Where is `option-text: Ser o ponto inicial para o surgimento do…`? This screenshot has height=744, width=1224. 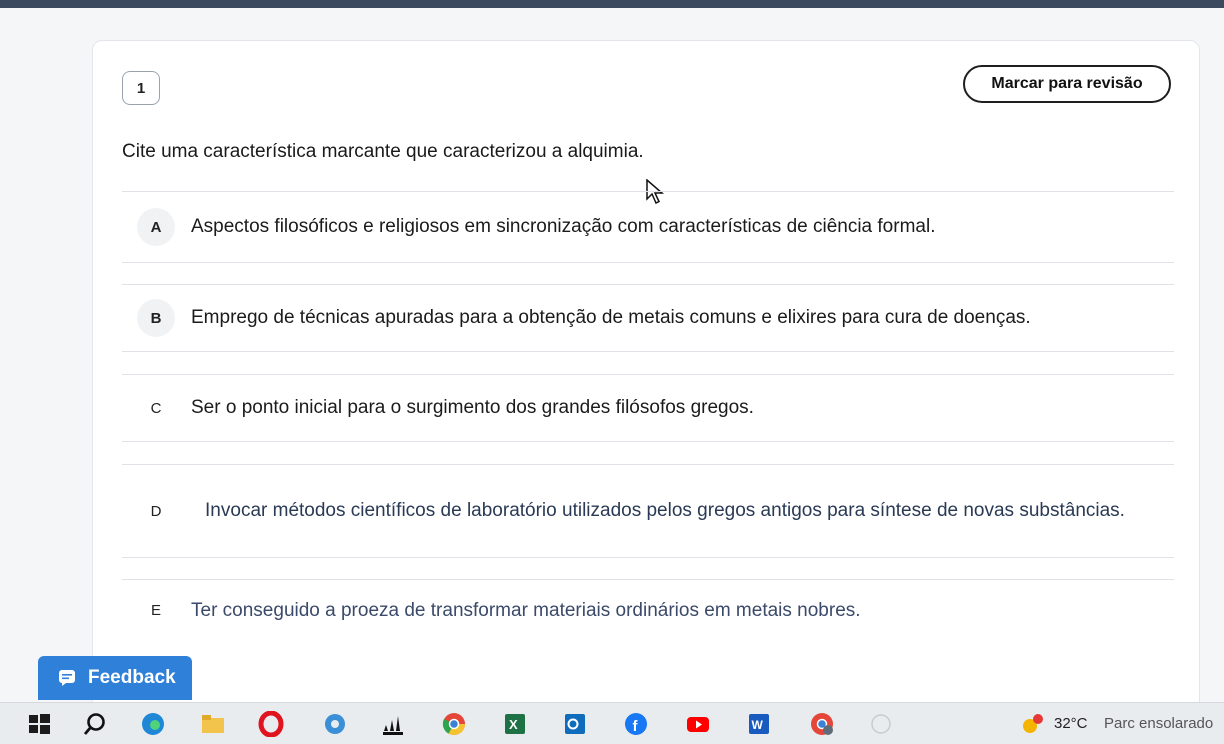
option-text: Ser o ponto inicial para o surgimento do… is located at coordinates (472, 407).